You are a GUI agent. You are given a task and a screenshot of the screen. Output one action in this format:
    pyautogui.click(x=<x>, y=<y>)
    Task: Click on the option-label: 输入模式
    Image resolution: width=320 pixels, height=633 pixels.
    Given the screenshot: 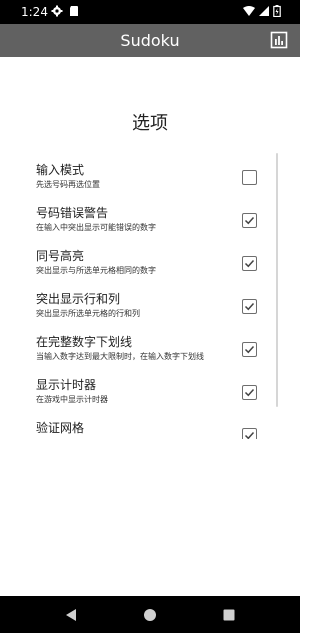 What is the action you would take?
    pyautogui.click(x=60, y=170)
    